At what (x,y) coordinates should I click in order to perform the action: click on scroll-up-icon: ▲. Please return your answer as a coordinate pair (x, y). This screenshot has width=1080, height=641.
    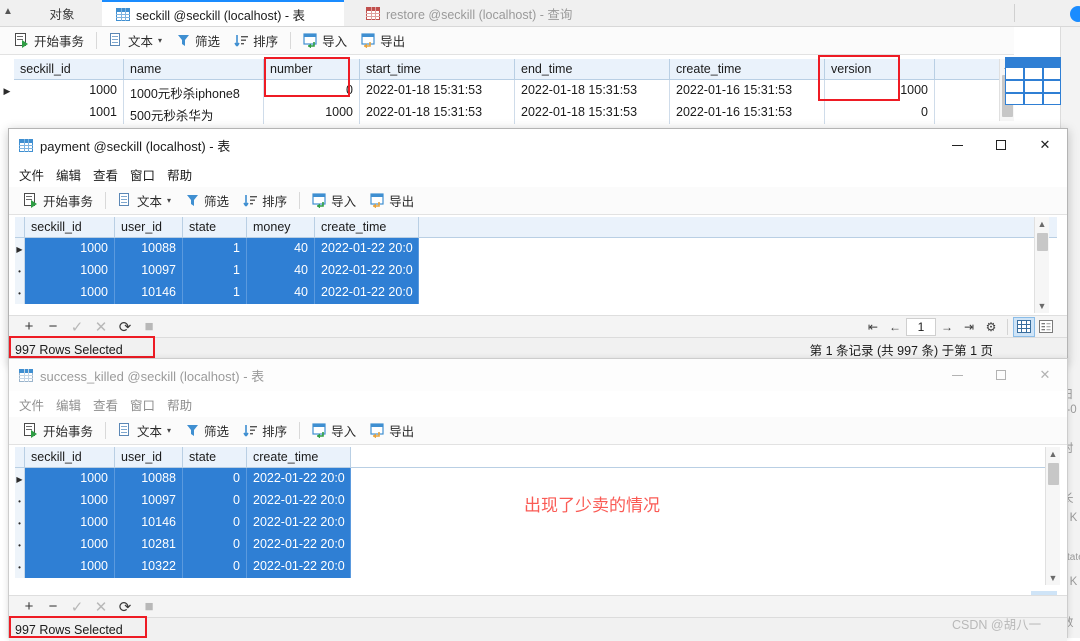
    Looking at the image, I should click on (1042, 224).